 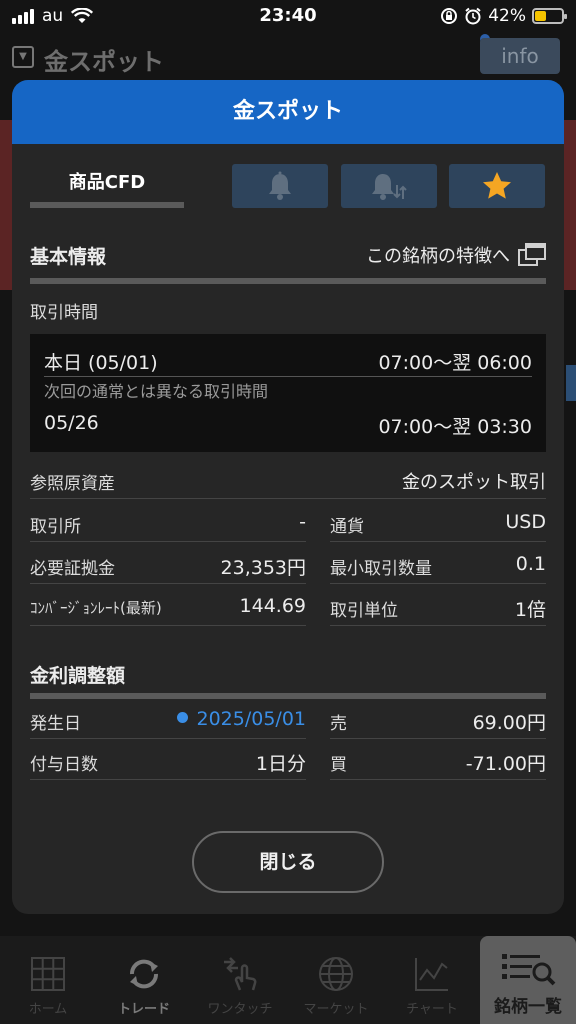 I want to click on bottom-tab-bar: ホーム トレード ワンタッチ マーケット チャート 銘柄一覧, so click(x=288, y=980).